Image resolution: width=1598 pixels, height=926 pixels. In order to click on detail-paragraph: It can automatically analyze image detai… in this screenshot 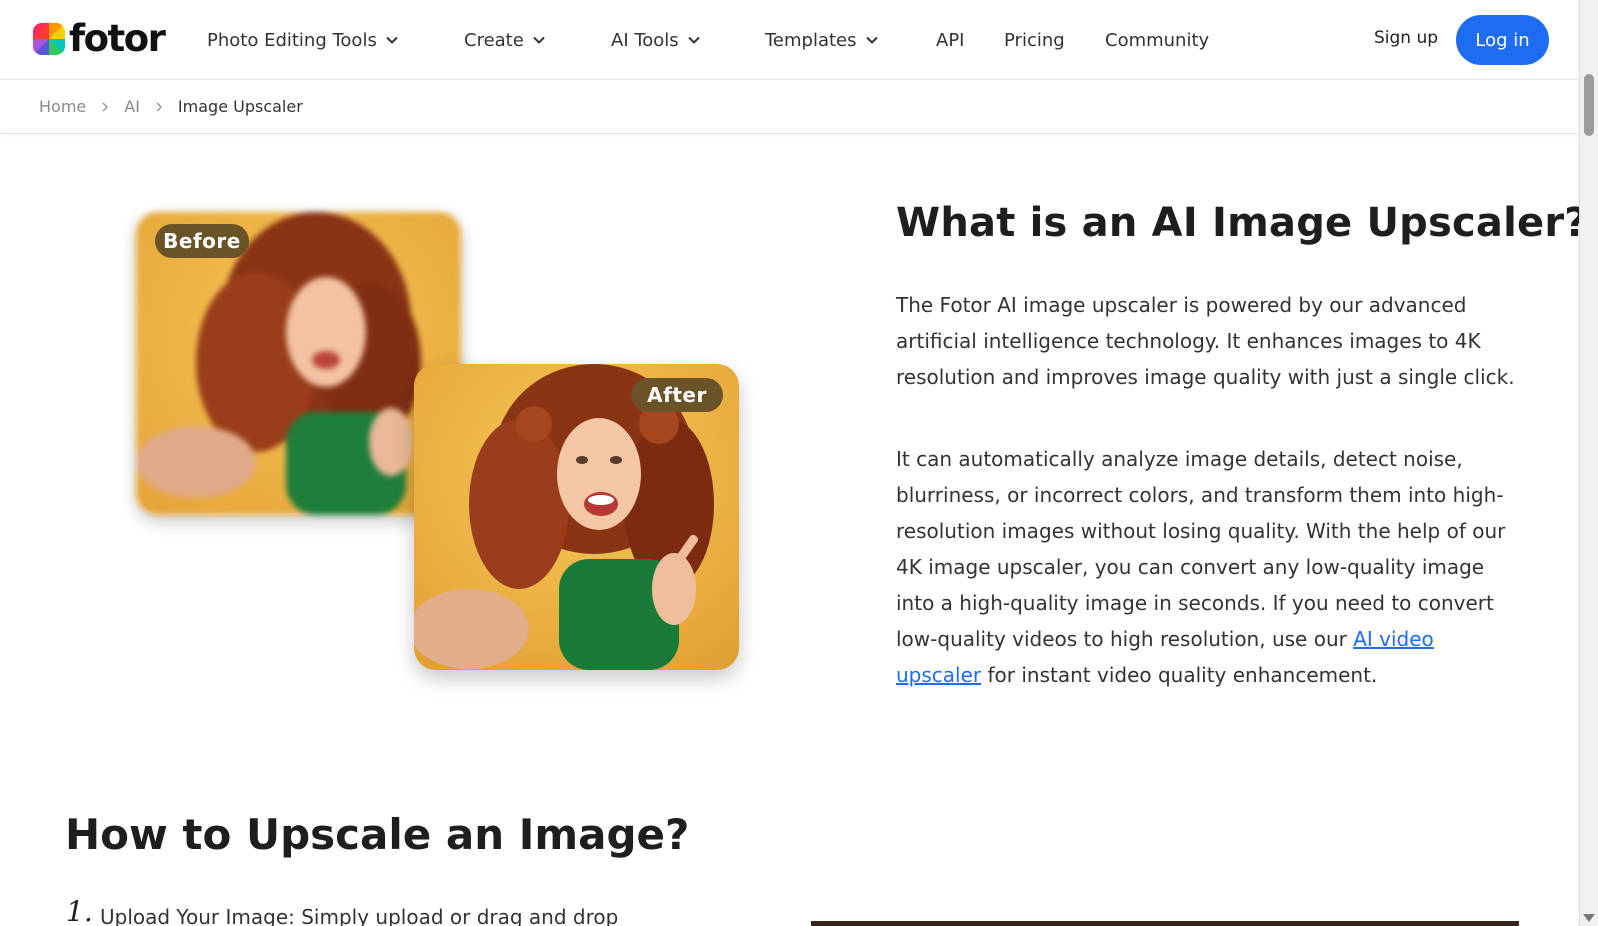, I will do `click(1208, 567)`.